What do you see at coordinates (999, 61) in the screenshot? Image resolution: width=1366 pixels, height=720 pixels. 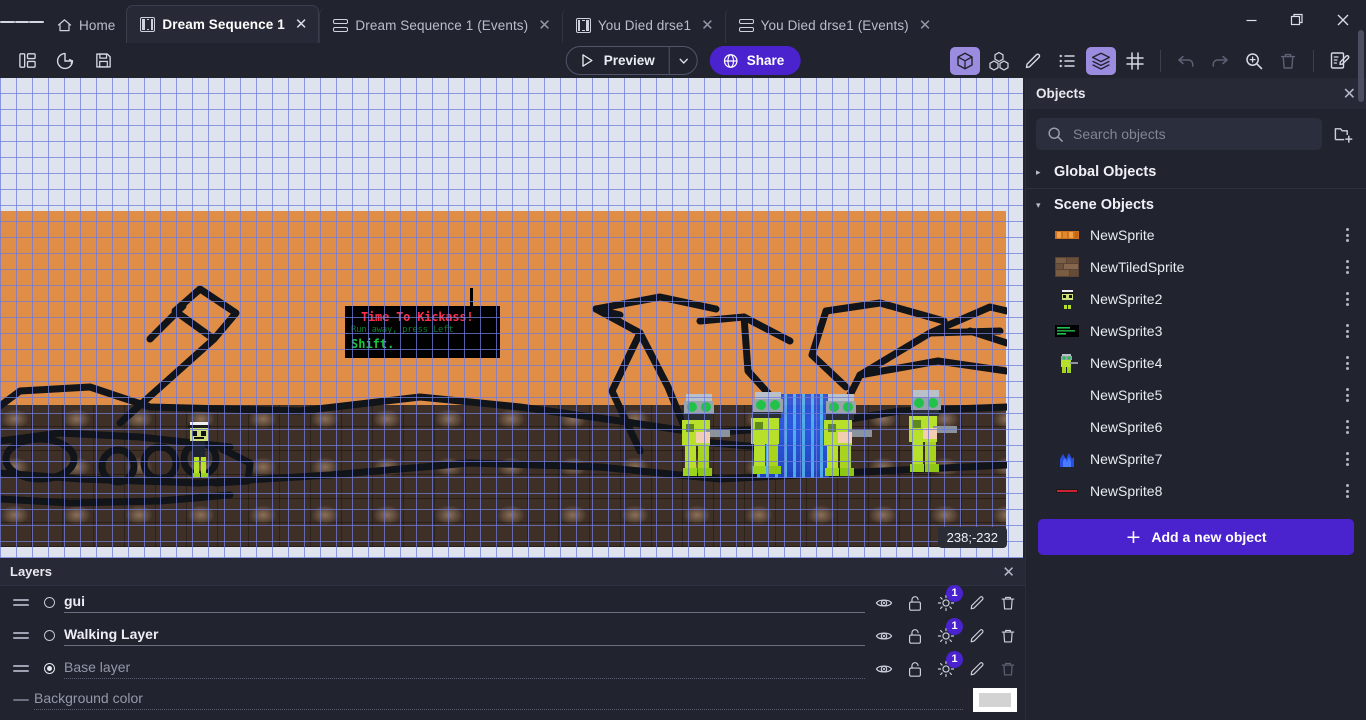 I see `object-groups-icon` at bounding box center [999, 61].